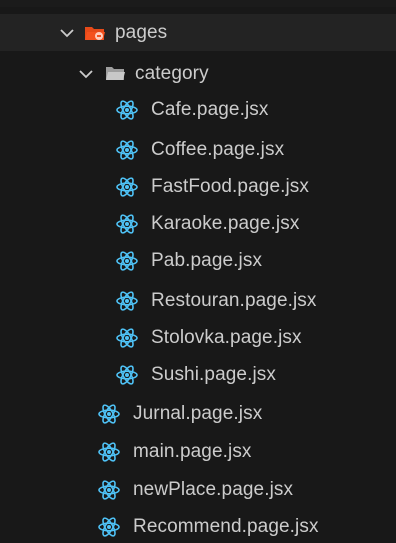 The image size is (396, 543). Describe the element at coordinates (115, 73) in the screenshot. I see `folder-open-icon` at that location.